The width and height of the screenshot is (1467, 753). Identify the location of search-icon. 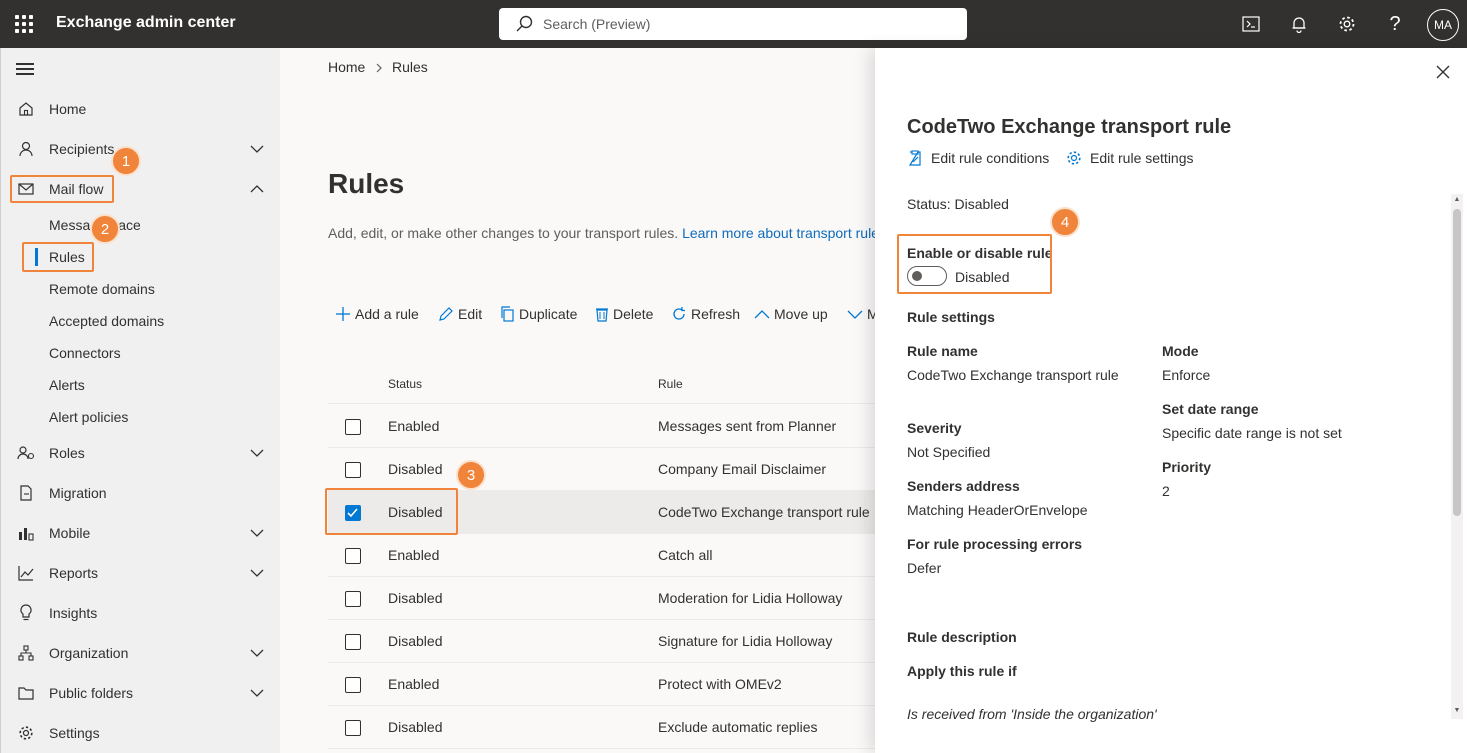
(524, 23).